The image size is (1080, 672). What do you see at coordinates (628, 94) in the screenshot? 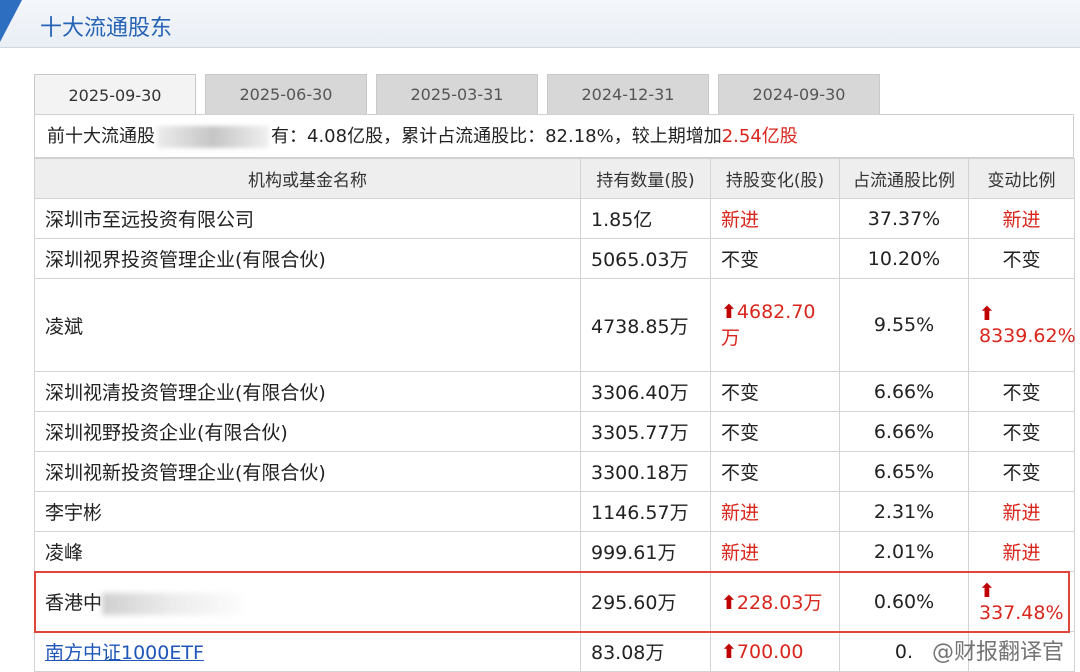
I see `tab-2024-12-31: 2024-12-31` at bounding box center [628, 94].